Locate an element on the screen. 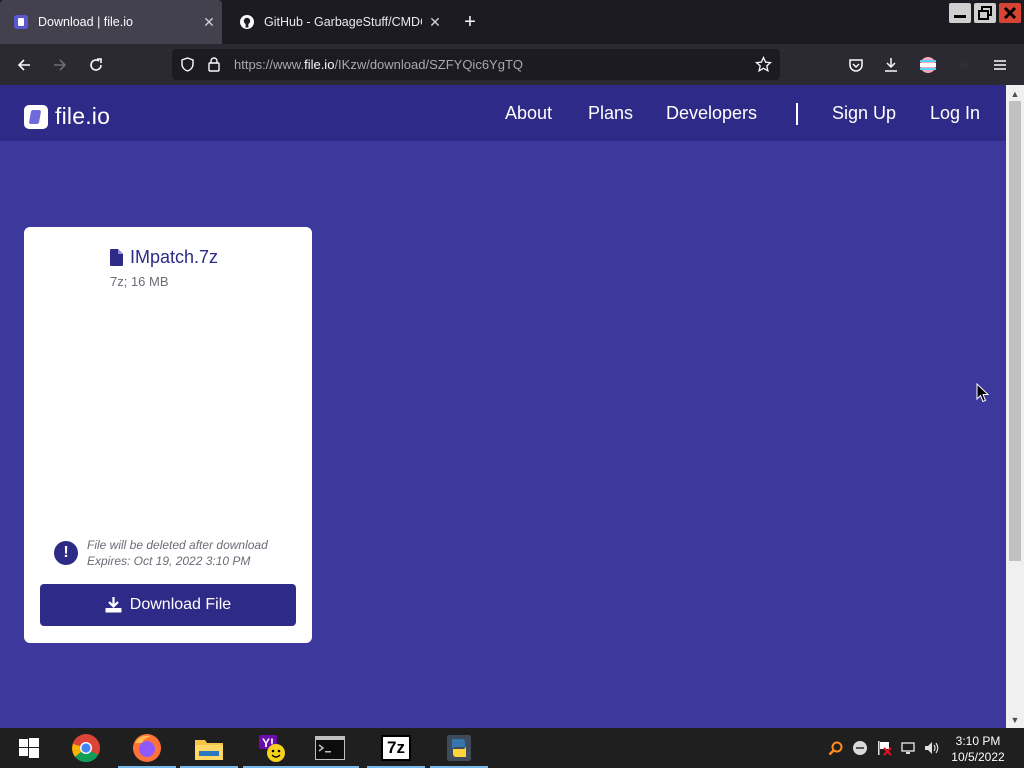 The height and width of the screenshot is (768, 1024). python-icon is located at coordinates (459, 748).